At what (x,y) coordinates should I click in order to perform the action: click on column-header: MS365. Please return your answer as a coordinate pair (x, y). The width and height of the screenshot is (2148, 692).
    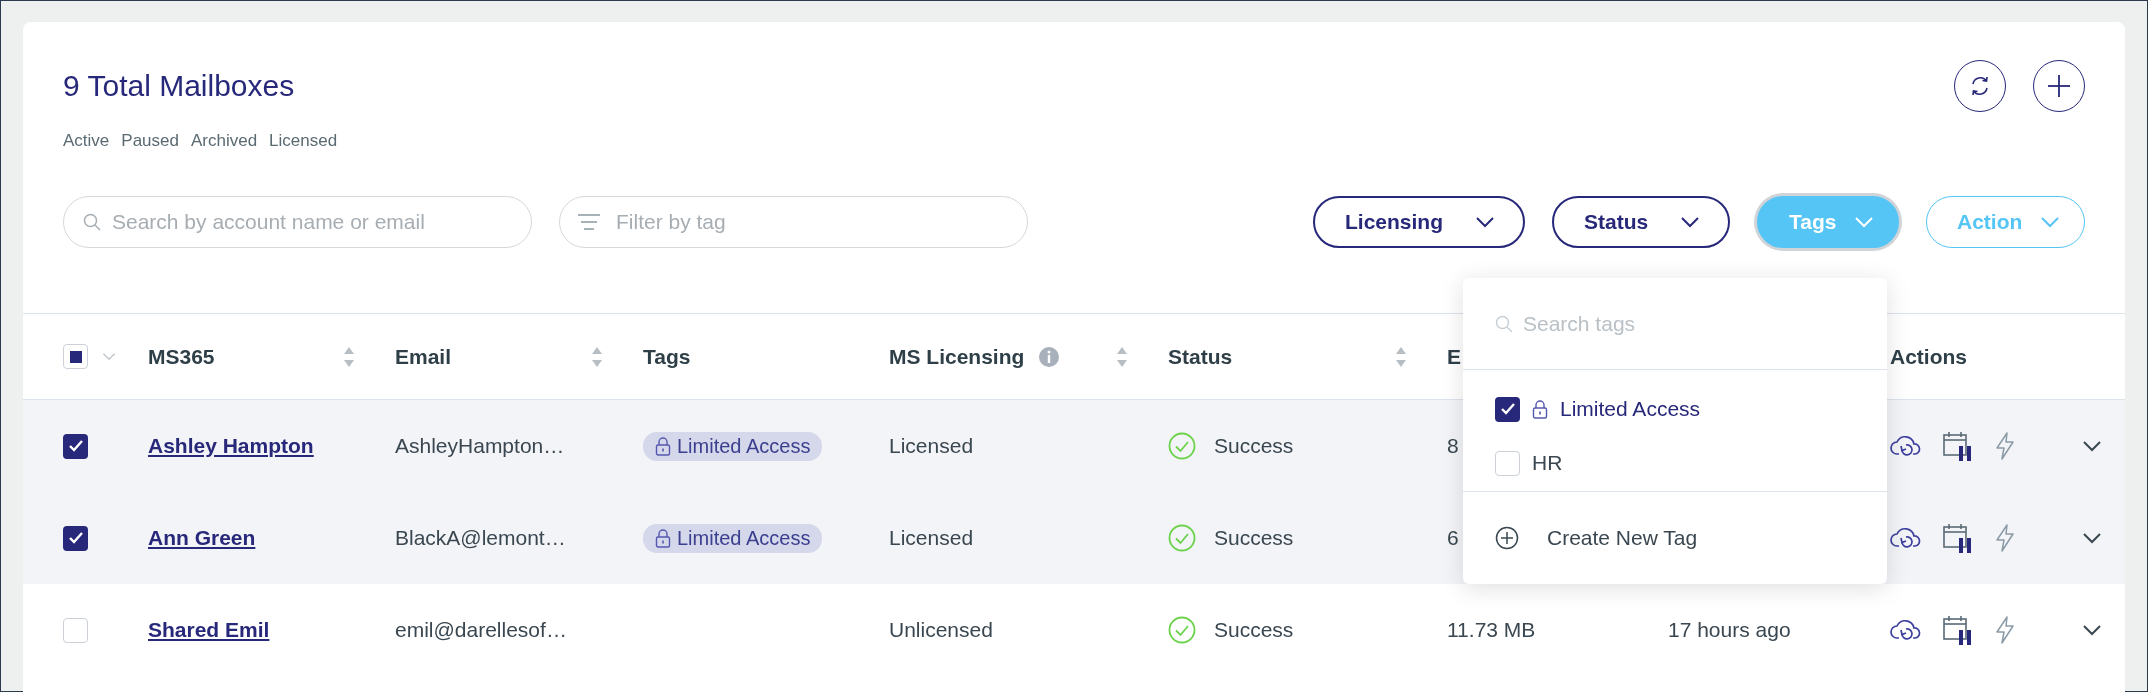
    Looking at the image, I should click on (181, 356).